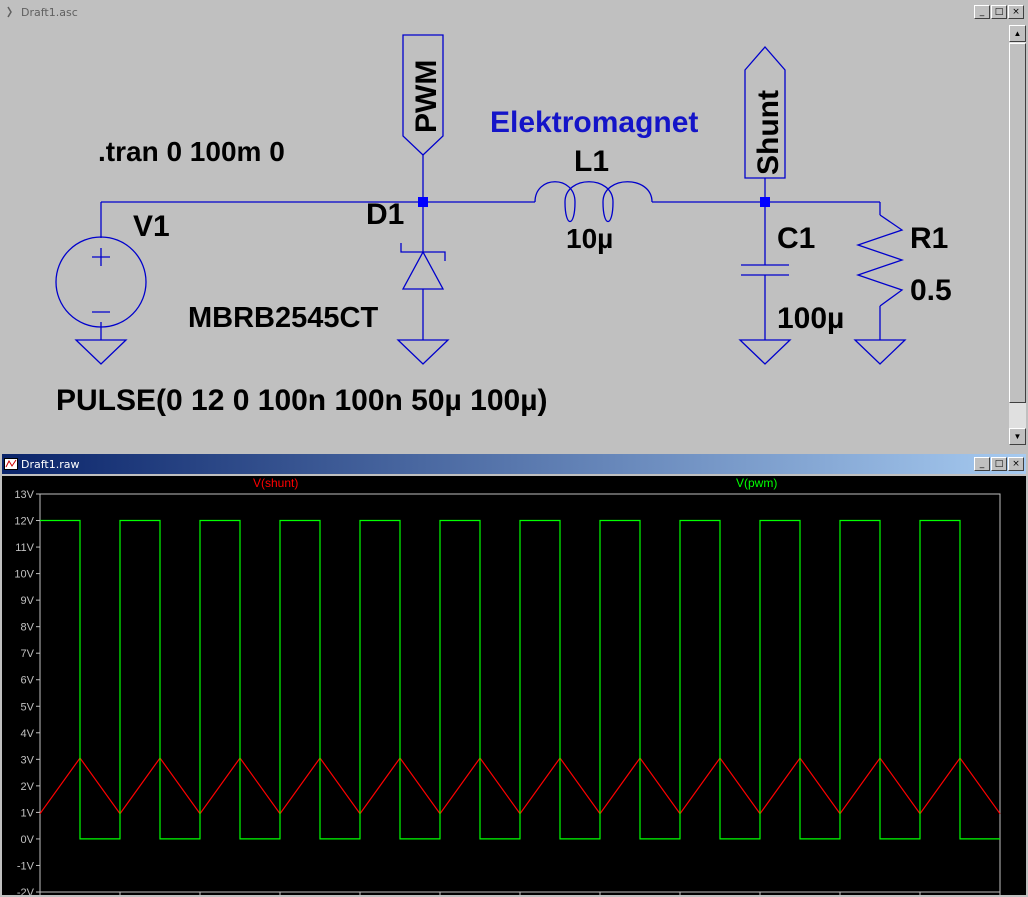  What do you see at coordinates (594, 122) in the screenshot?
I see `elektromagnet-comment: Elektromagnet` at bounding box center [594, 122].